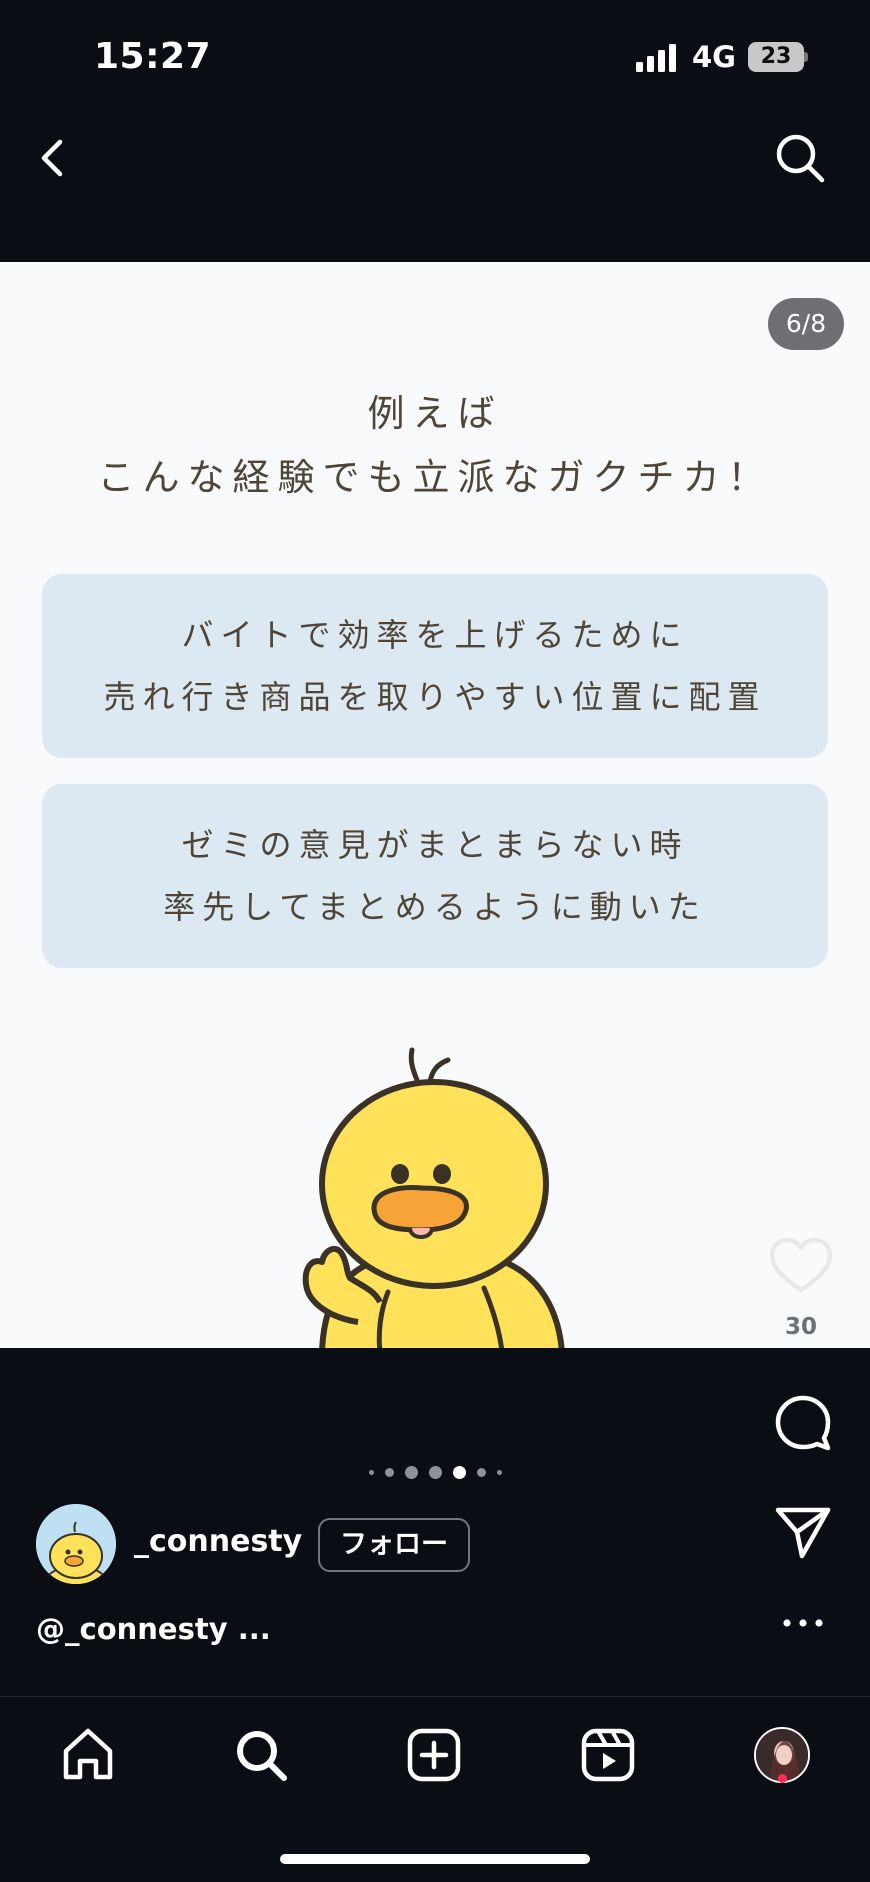 The height and width of the screenshot is (1882, 870). Describe the element at coordinates (435, 55) in the screenshot. I see `status-bar: 15:27 4G 23` at that location.